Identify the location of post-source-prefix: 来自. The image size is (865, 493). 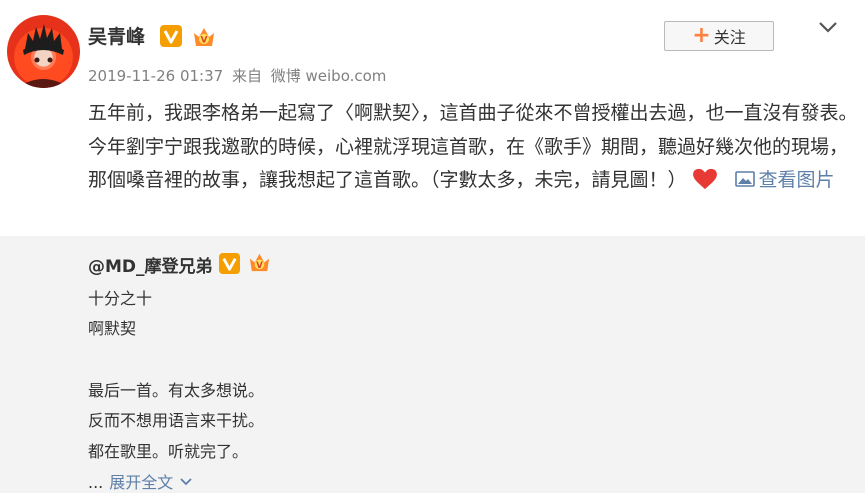
(246, 76).